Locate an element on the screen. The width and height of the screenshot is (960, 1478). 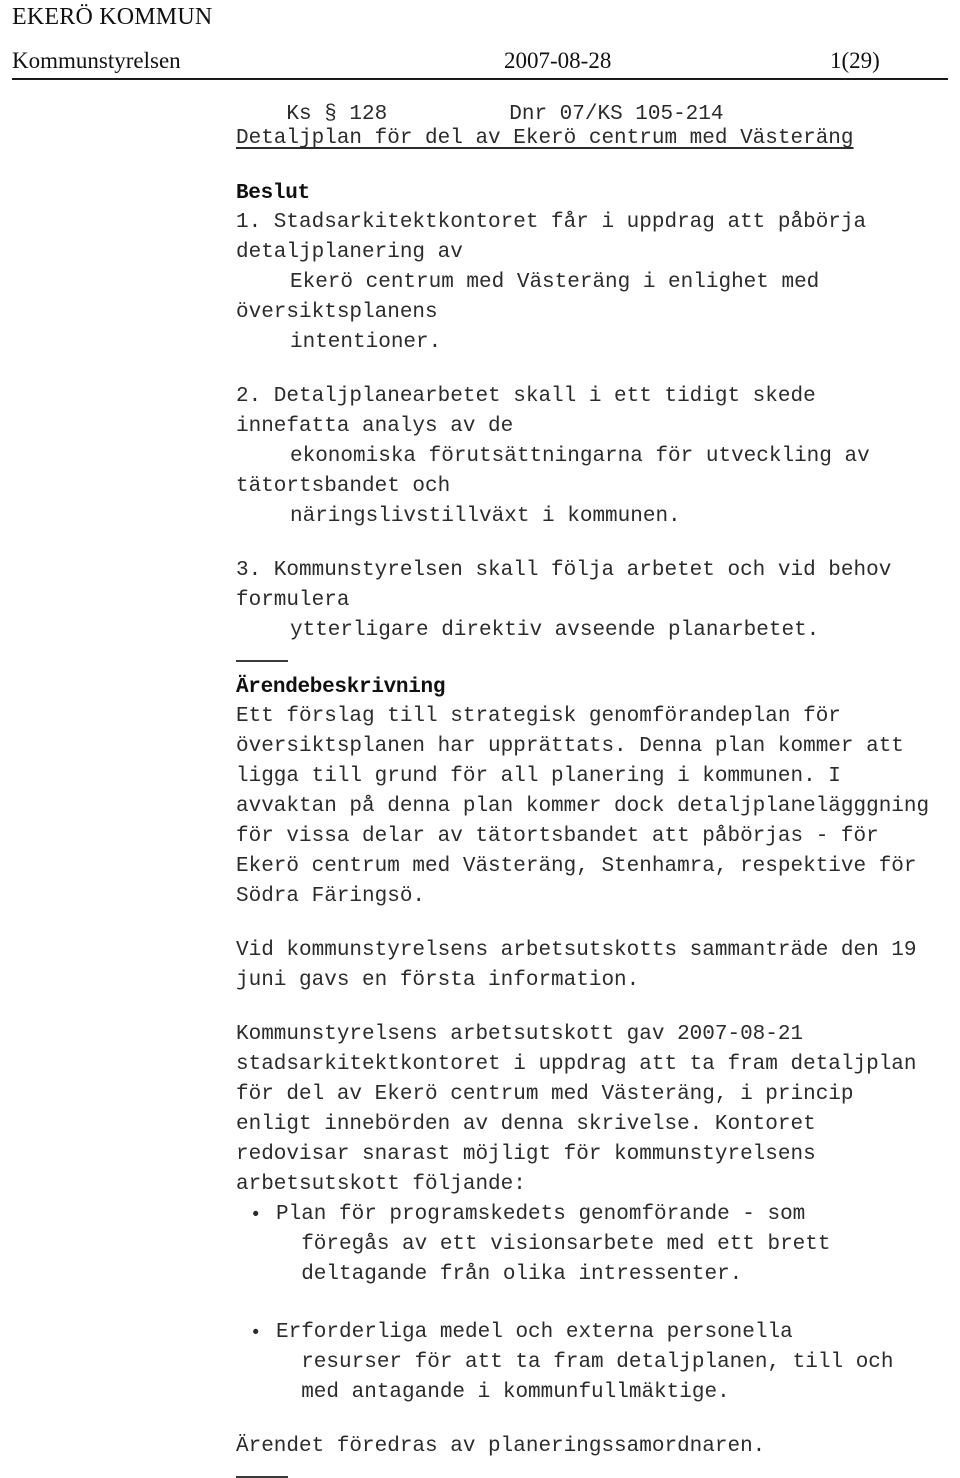
arendebeskrivning-heading: Ärendebeskrivning is located at coordinates (341, 687).